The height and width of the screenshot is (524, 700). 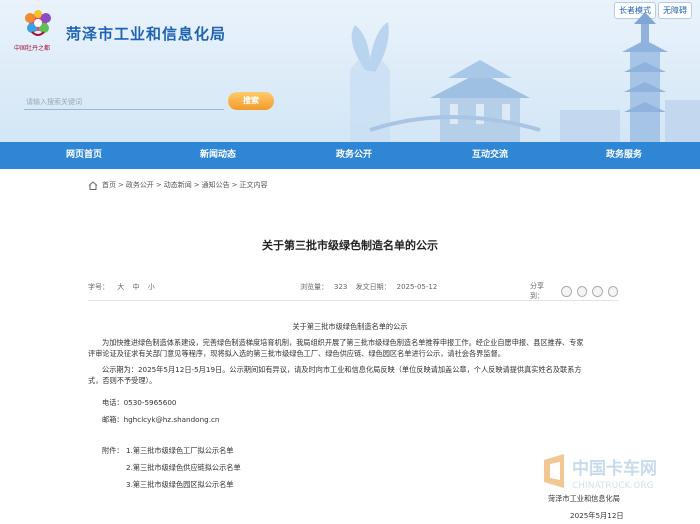 I want to click on chinatruck-watermark: 中国卡车网 CHINATRUCK.ORG, so click(x=600, y=472).